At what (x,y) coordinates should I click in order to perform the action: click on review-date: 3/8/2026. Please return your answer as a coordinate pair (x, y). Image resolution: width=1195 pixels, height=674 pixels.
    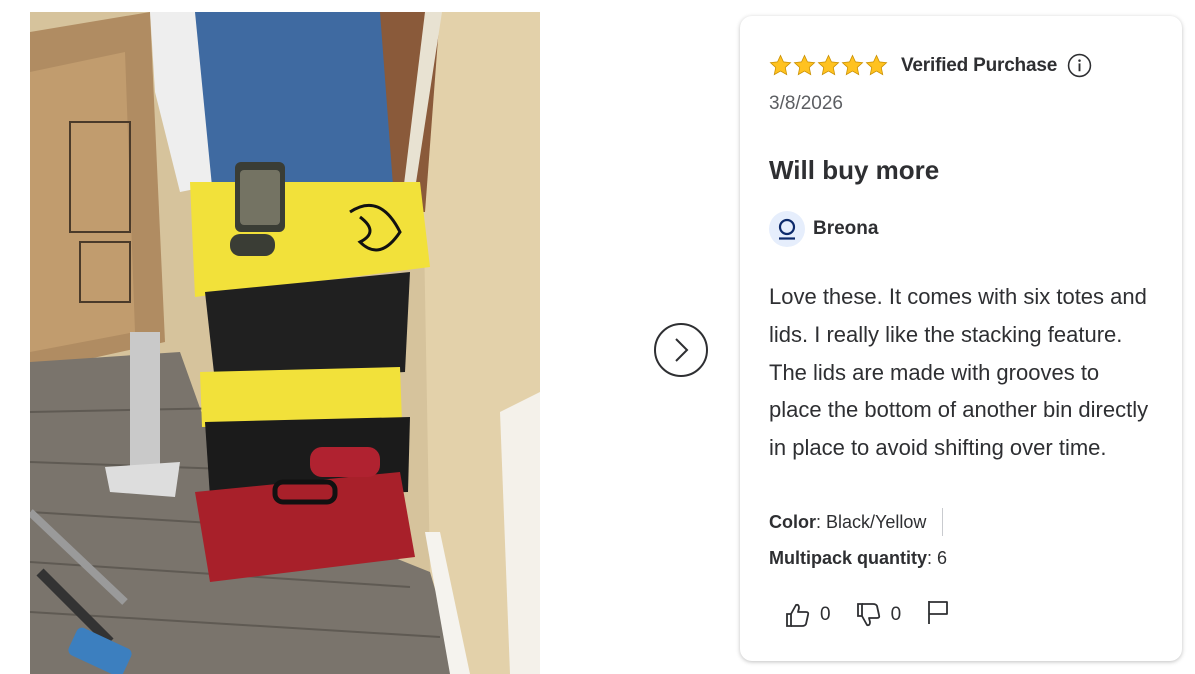
    Looking at the image, I should click on (806, 103).